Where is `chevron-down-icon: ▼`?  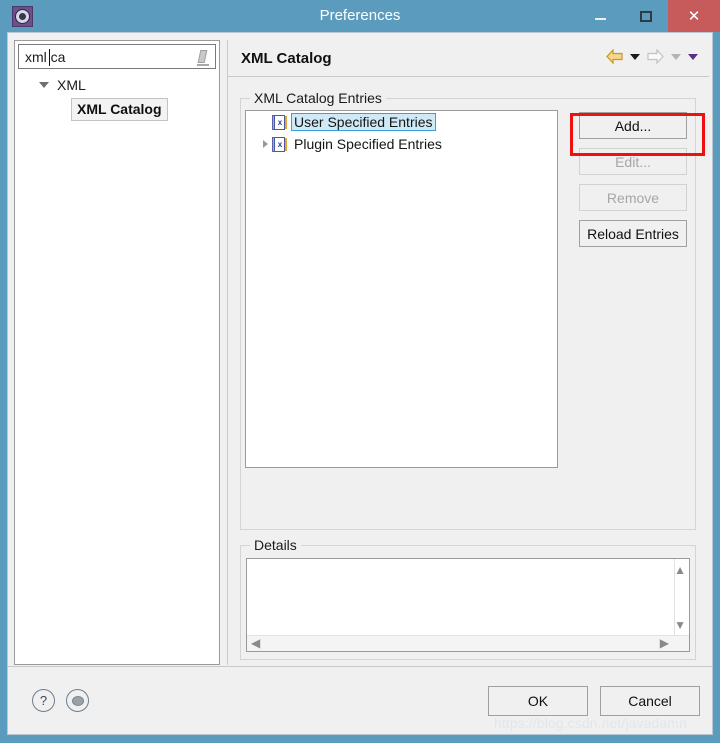 chevron-down-icon: ▼ is located at coordinates (680, 625).